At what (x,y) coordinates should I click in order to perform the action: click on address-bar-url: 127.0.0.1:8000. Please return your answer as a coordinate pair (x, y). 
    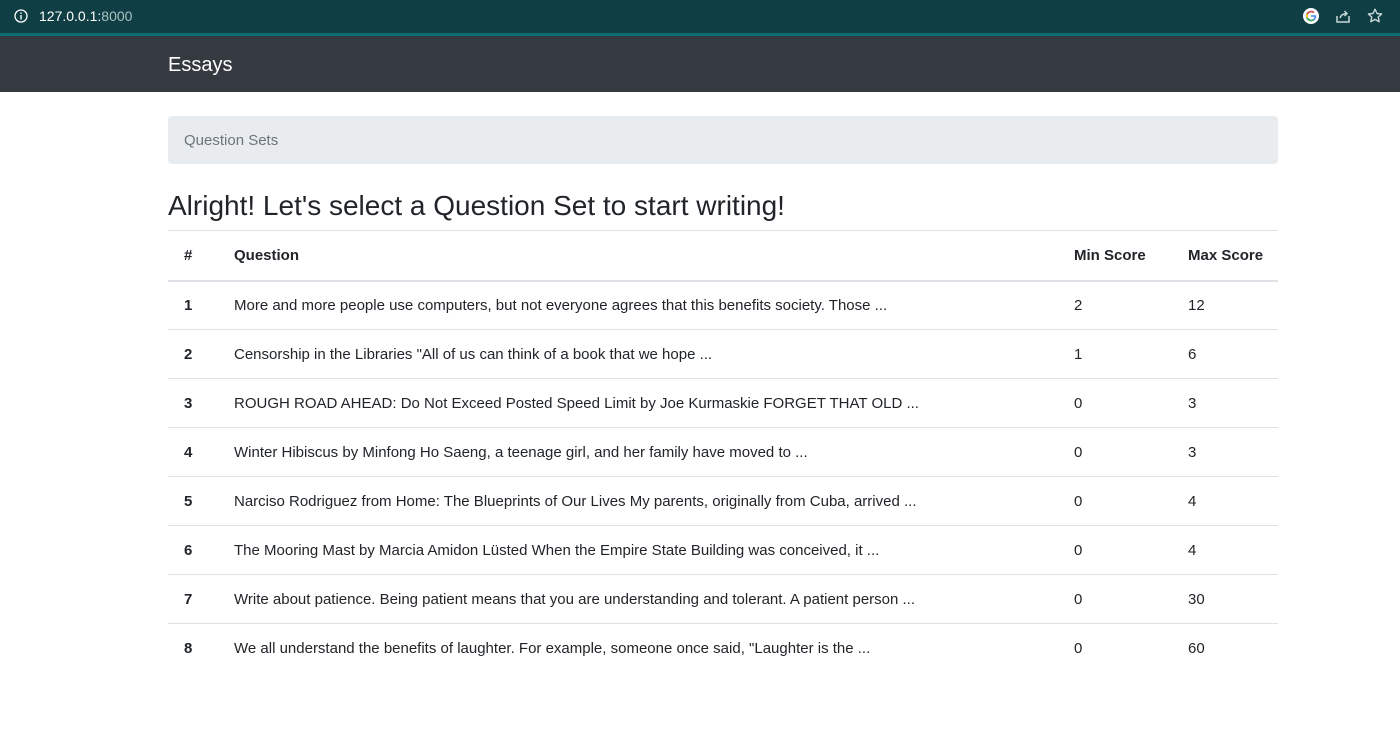
    Looking at the image, I should click on (85, 16).